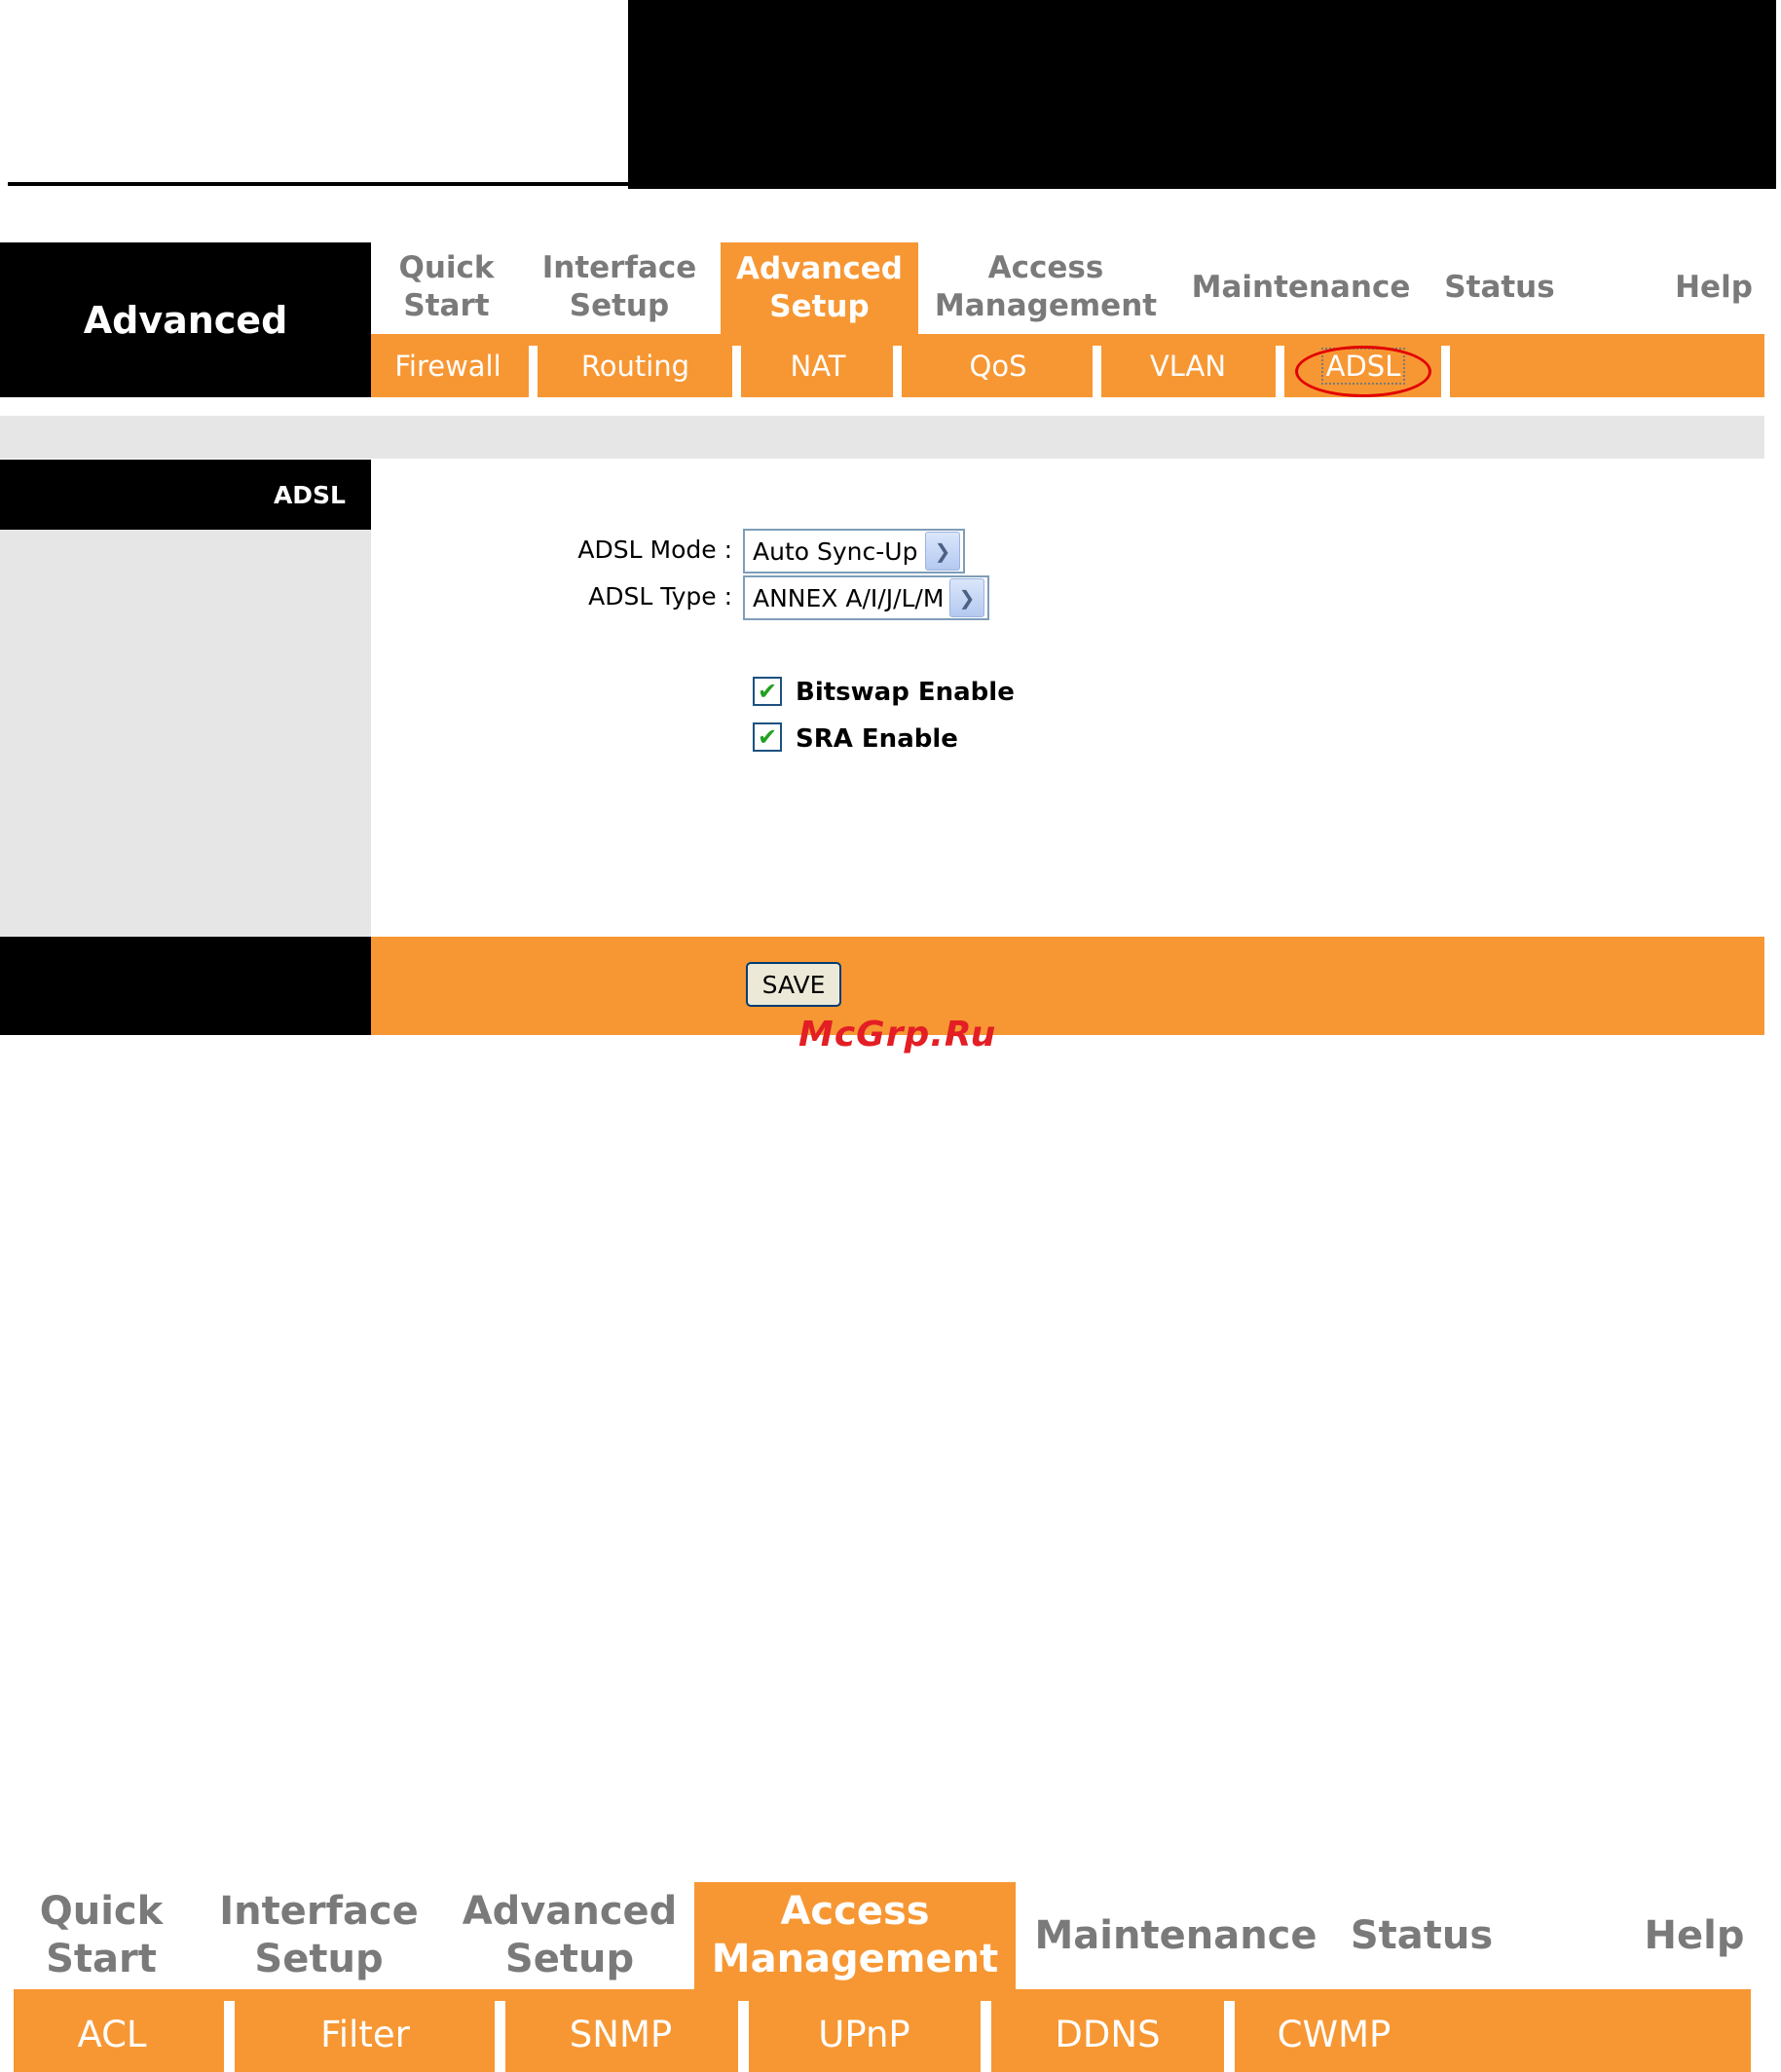 This screenshot has height=2072, width=1781. I want to click on subnav2-ddns: DDNS, so click(1107, 2034).